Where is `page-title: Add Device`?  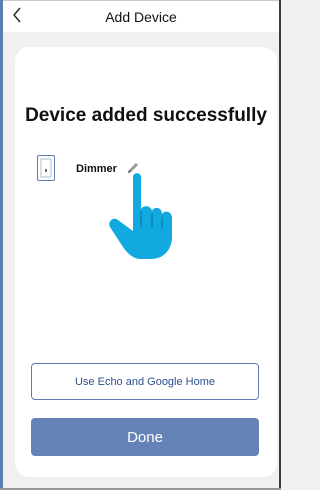 page-title: Add Device is located at coordinates (141, 16).